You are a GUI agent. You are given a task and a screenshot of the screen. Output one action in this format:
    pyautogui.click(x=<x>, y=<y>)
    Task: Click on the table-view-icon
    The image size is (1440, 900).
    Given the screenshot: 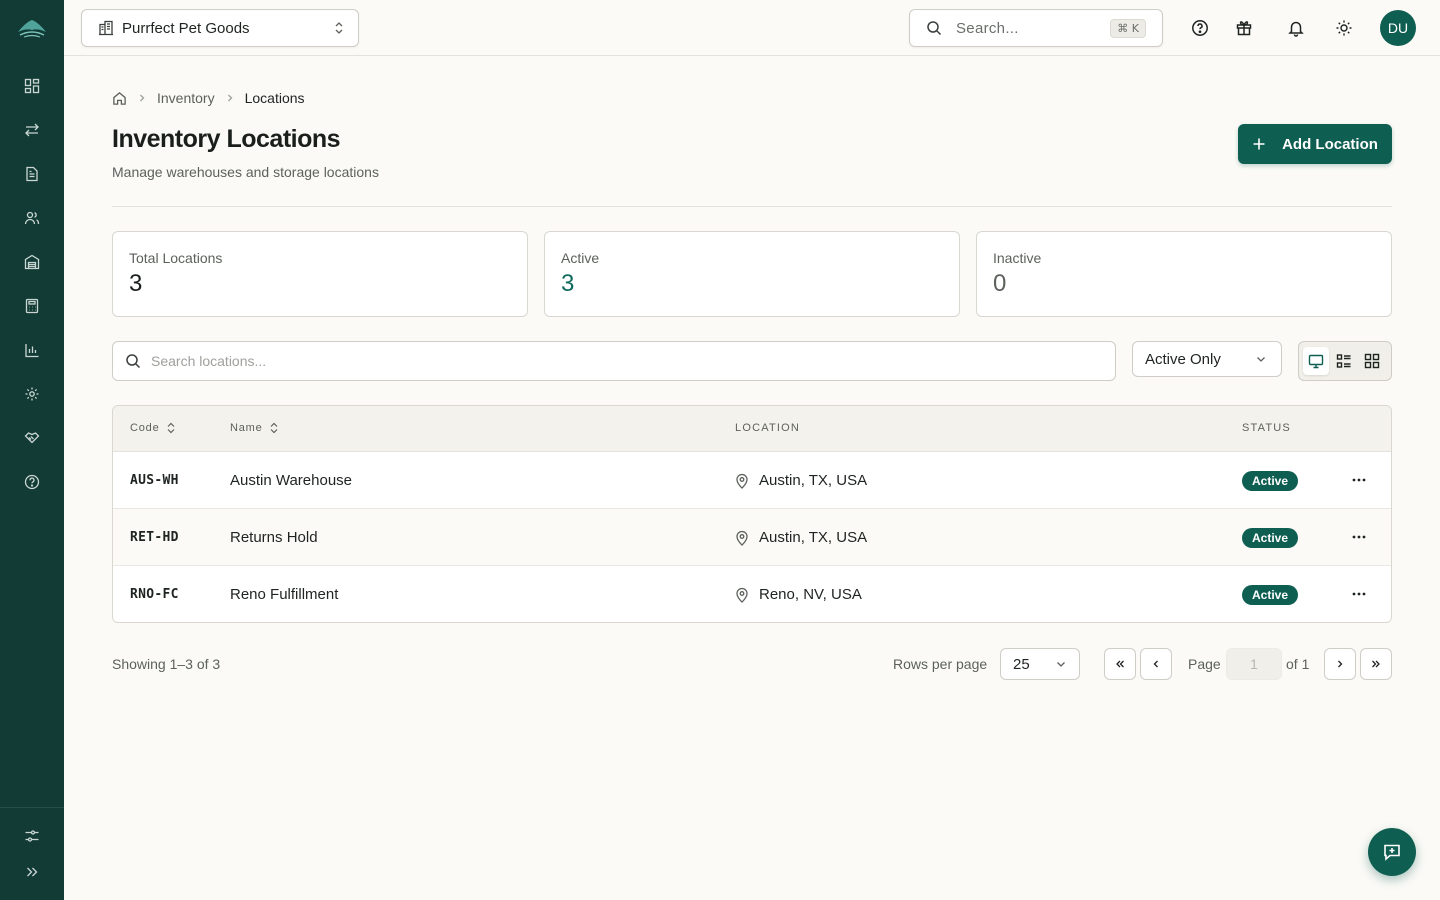 What is the action you would take?
    pyautogui.click(x=1316, y=361)
    